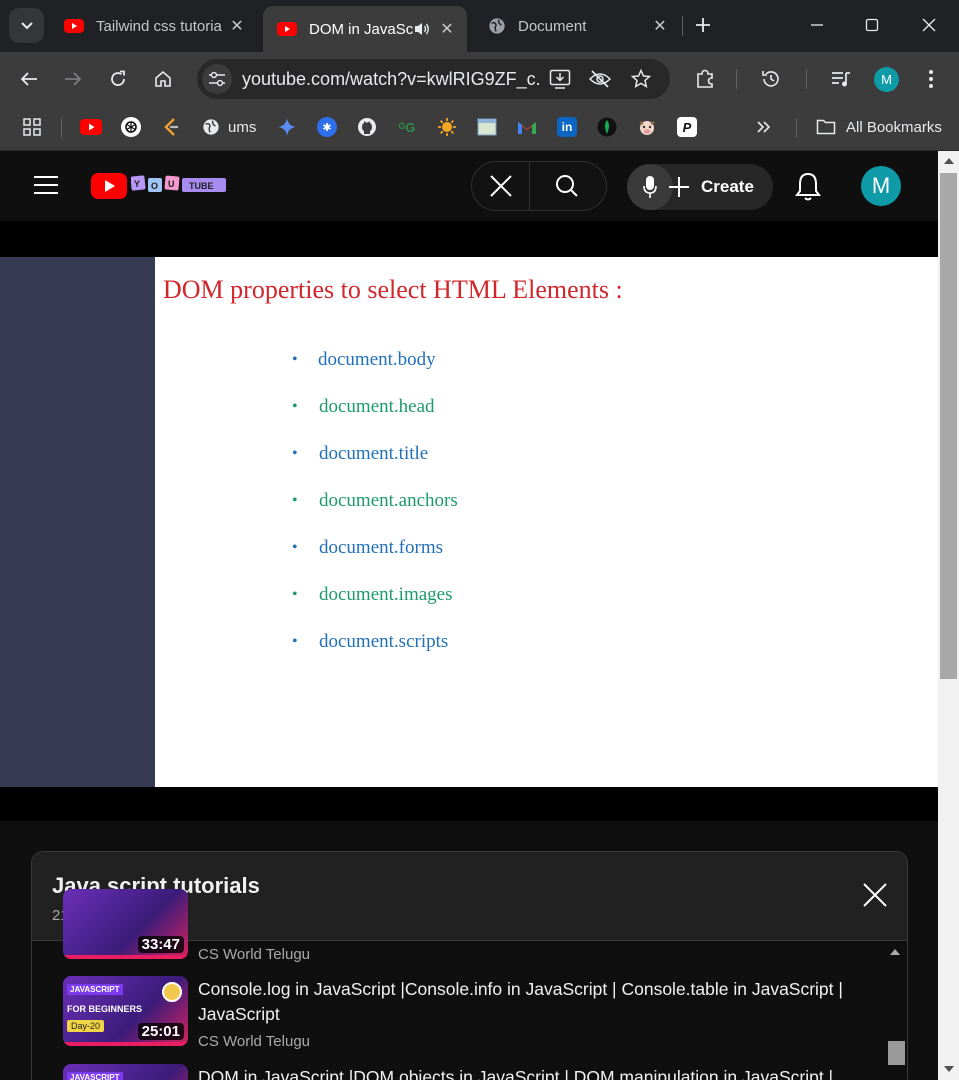  Describe the element at coordinates (841, 79) in the screenshot. I see `media-controls-button` at that location.